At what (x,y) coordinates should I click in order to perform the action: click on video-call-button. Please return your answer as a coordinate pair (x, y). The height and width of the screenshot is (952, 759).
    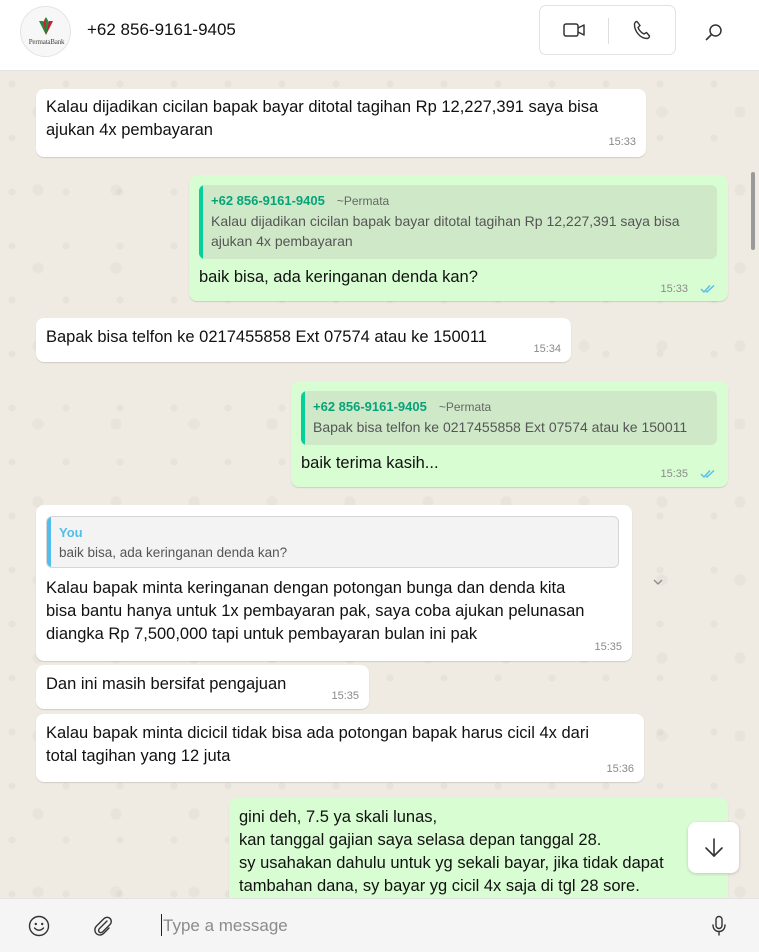
    Looking at the image, I should click on (574, 30).